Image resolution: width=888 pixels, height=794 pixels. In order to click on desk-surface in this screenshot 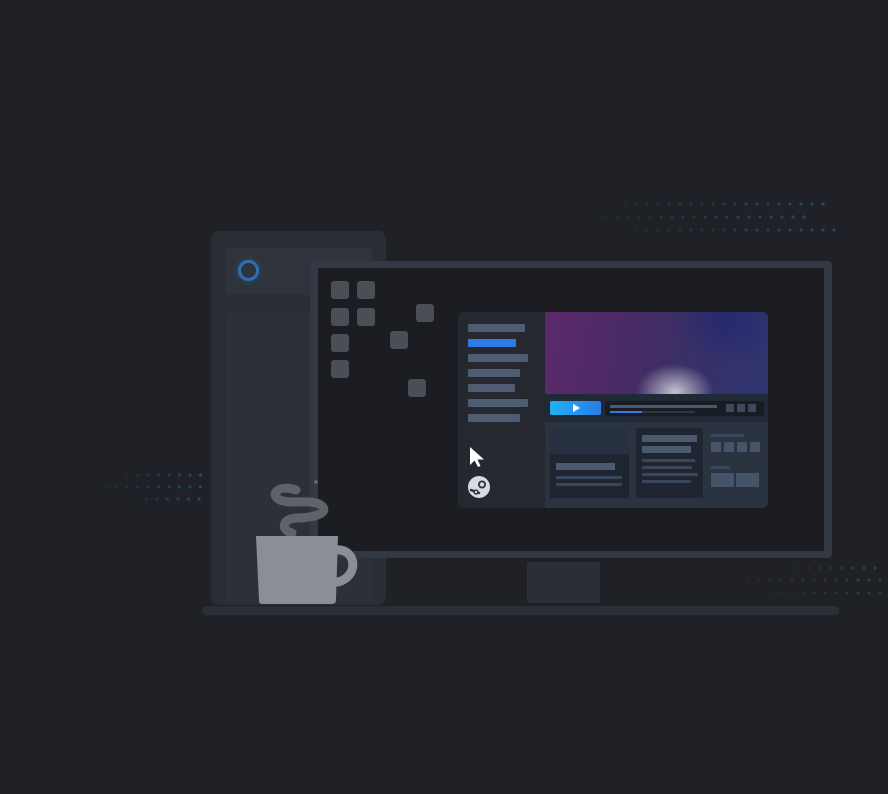, I will do `click(520, 610)`.